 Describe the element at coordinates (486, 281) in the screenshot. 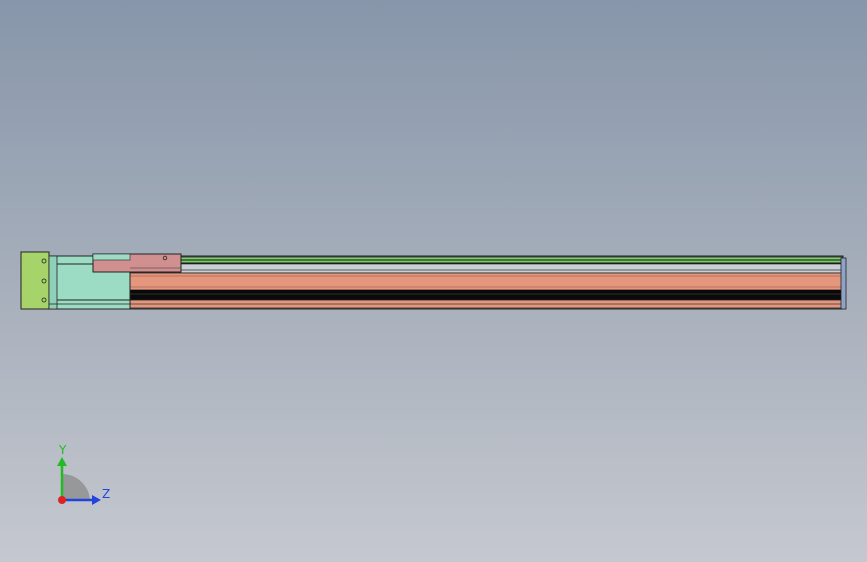

I see `main-rail` at that location.